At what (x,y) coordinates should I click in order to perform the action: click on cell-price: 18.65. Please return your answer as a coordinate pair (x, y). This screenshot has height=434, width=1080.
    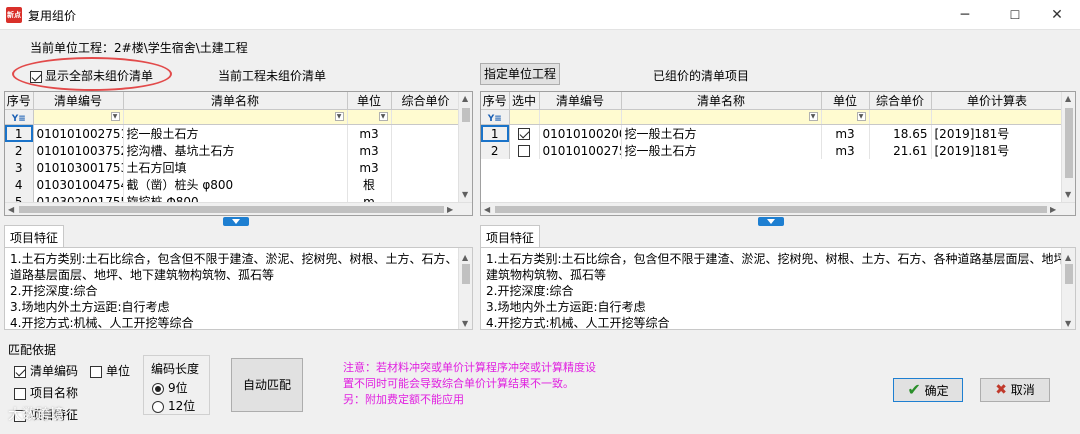
    Looking at the image, I should click on (900, 133).